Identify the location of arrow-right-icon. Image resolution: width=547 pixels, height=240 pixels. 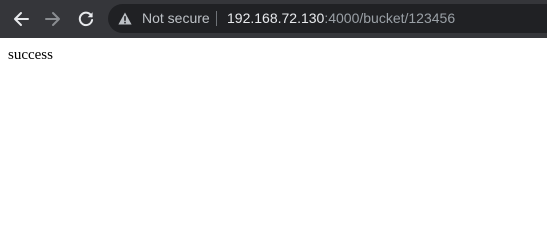
(52, 19).